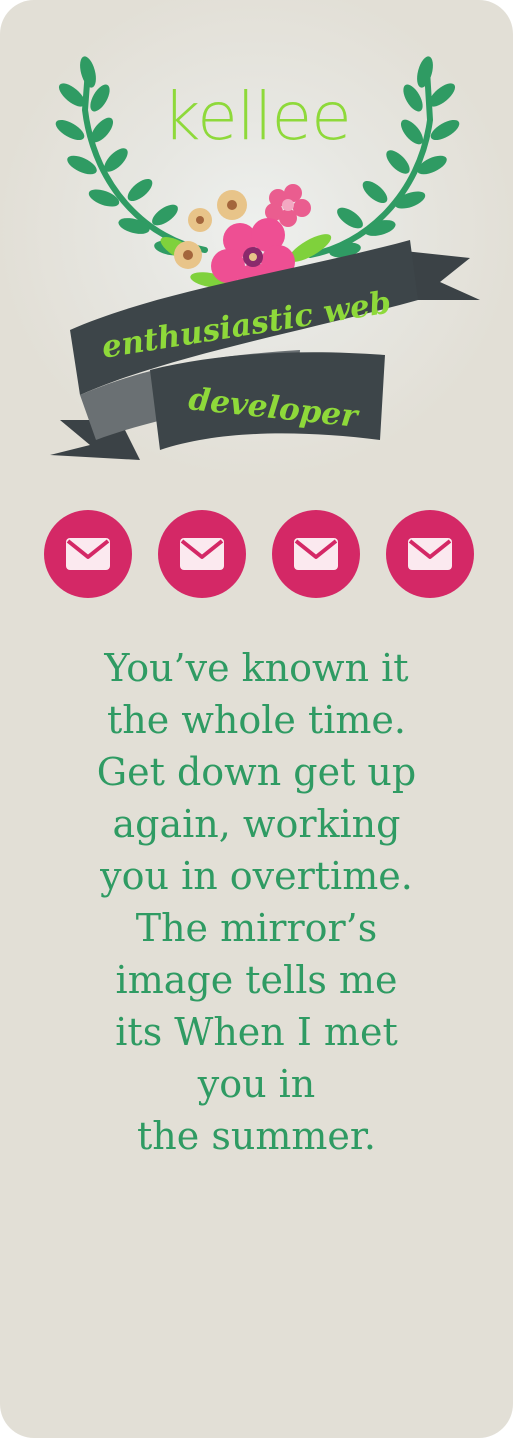  What do you see at coordinates (256, 876) in the screenshot?
I see `bio-line: you in overtime.` at bounding box center [256, 876].